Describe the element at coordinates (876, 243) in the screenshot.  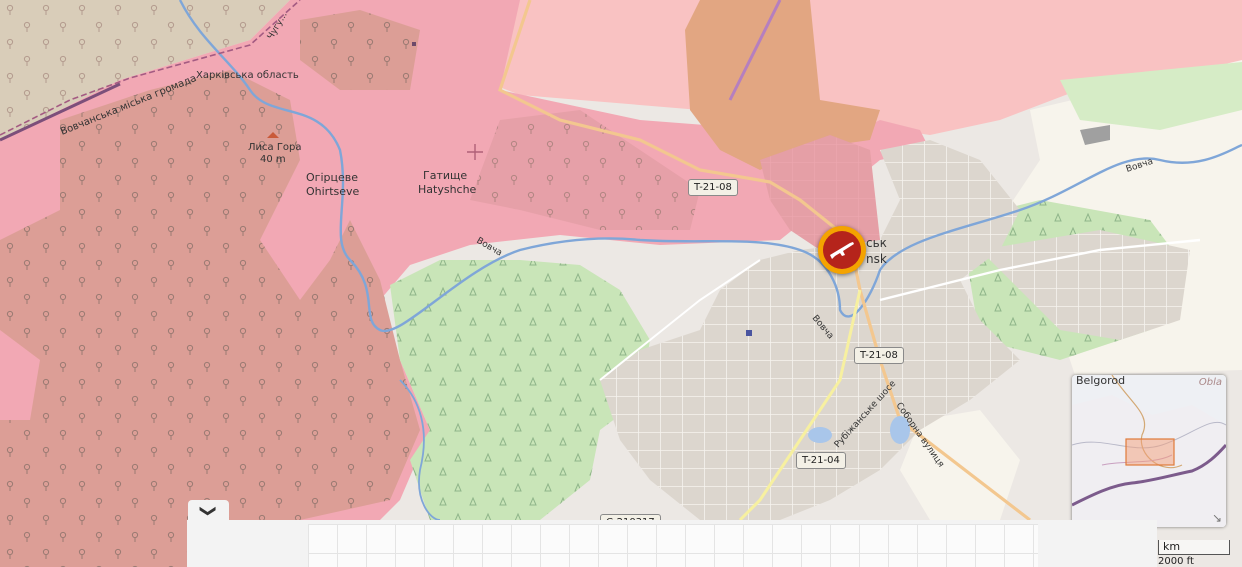
I see `label-city-uk: ськ` at that location.